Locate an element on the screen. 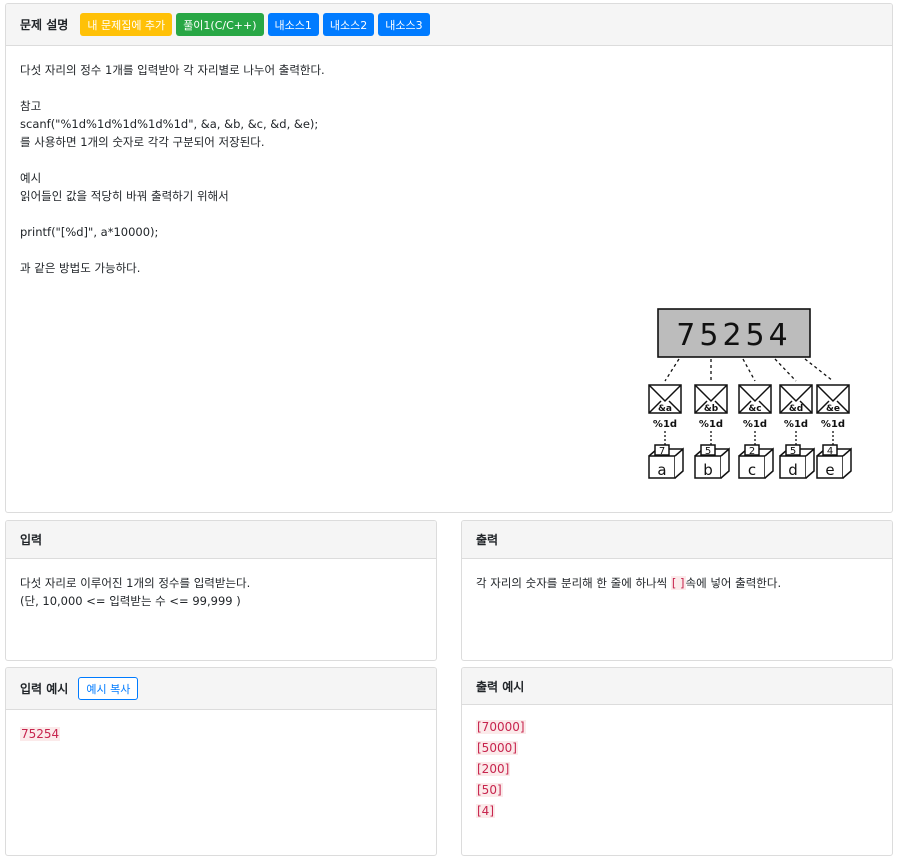  sample-output-body: [70000] [5000] [200] [50] [4] is located at coordinates (677, 770).